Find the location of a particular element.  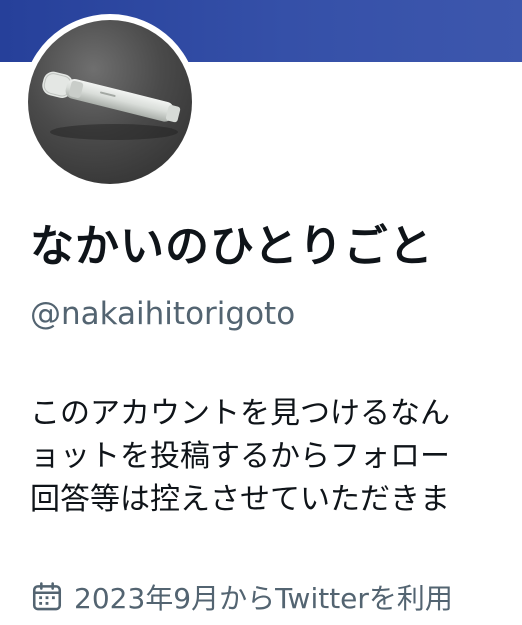

avatar-image is located at coordinates (110, 102).